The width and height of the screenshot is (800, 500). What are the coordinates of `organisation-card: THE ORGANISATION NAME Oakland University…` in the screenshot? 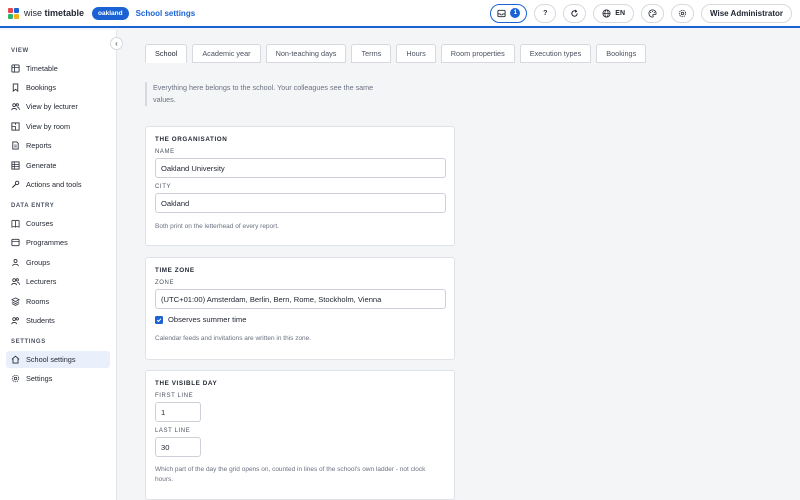 It's located at (300, 186).